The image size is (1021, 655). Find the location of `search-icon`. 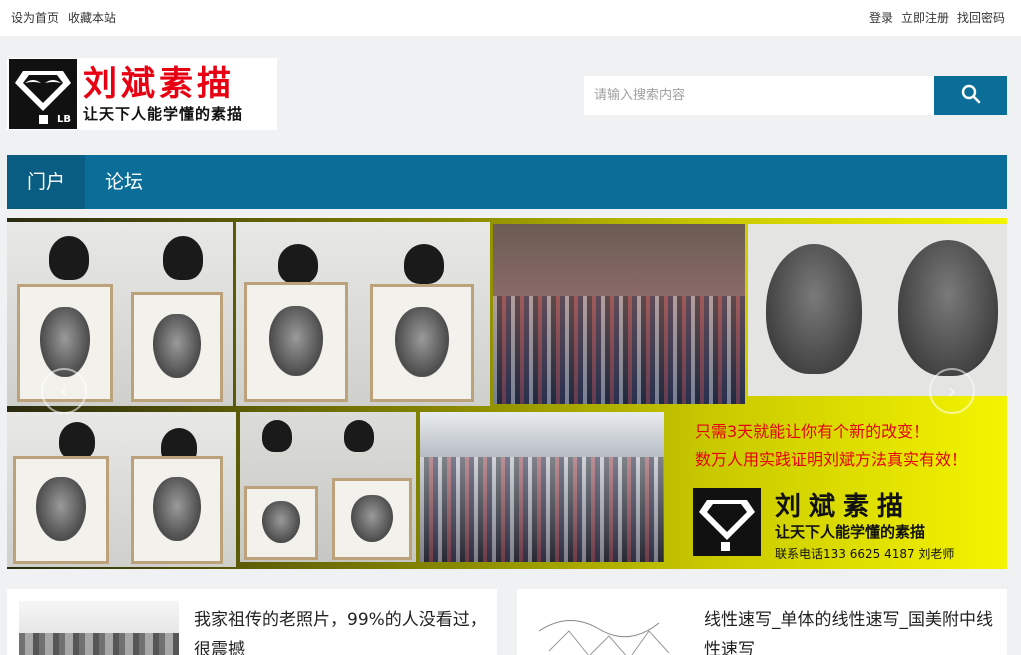

search-icon is located at coordinates (971, 96).